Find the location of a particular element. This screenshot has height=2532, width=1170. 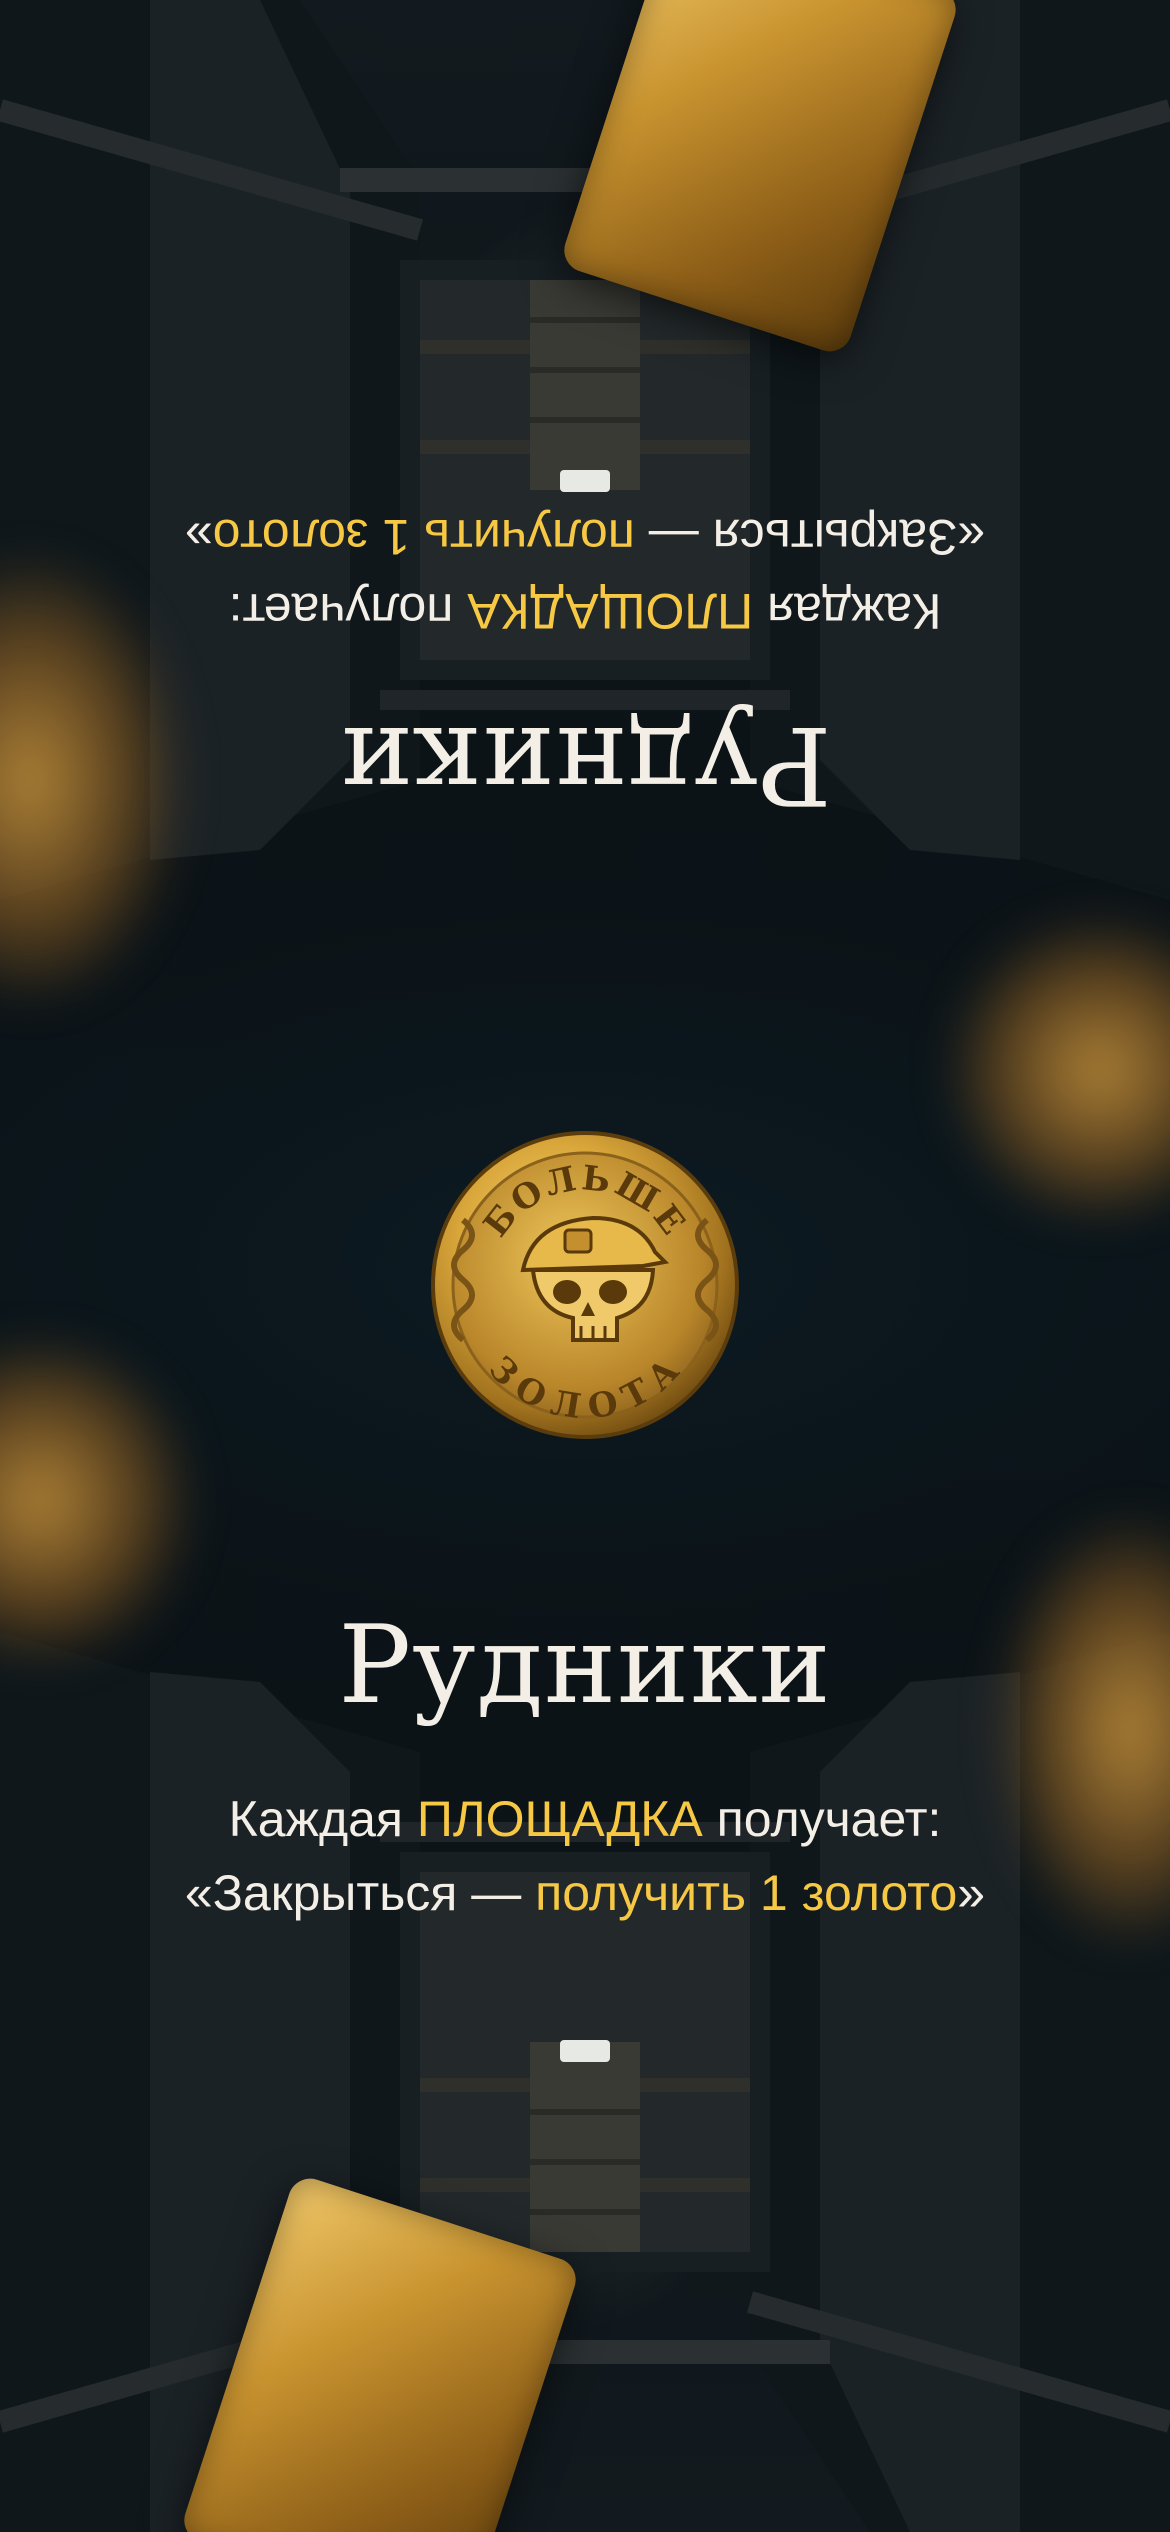

card-title-flipped: Рудники is located at coordinates (585, 764).